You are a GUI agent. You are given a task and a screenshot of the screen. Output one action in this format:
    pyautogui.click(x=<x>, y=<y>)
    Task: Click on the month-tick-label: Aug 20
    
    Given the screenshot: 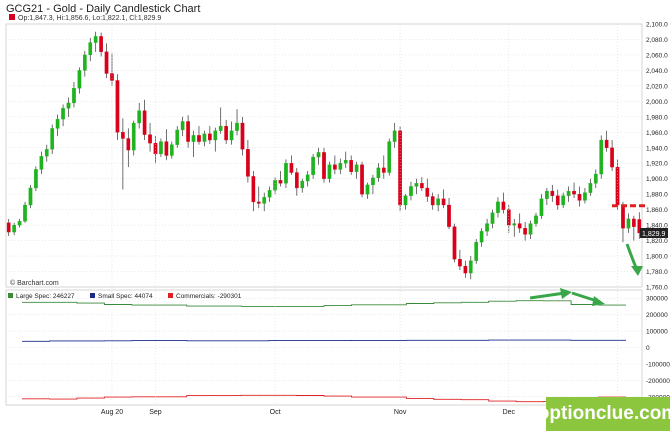 What is the action you would take?
    pyautogui.click(x=112, y=412)
    